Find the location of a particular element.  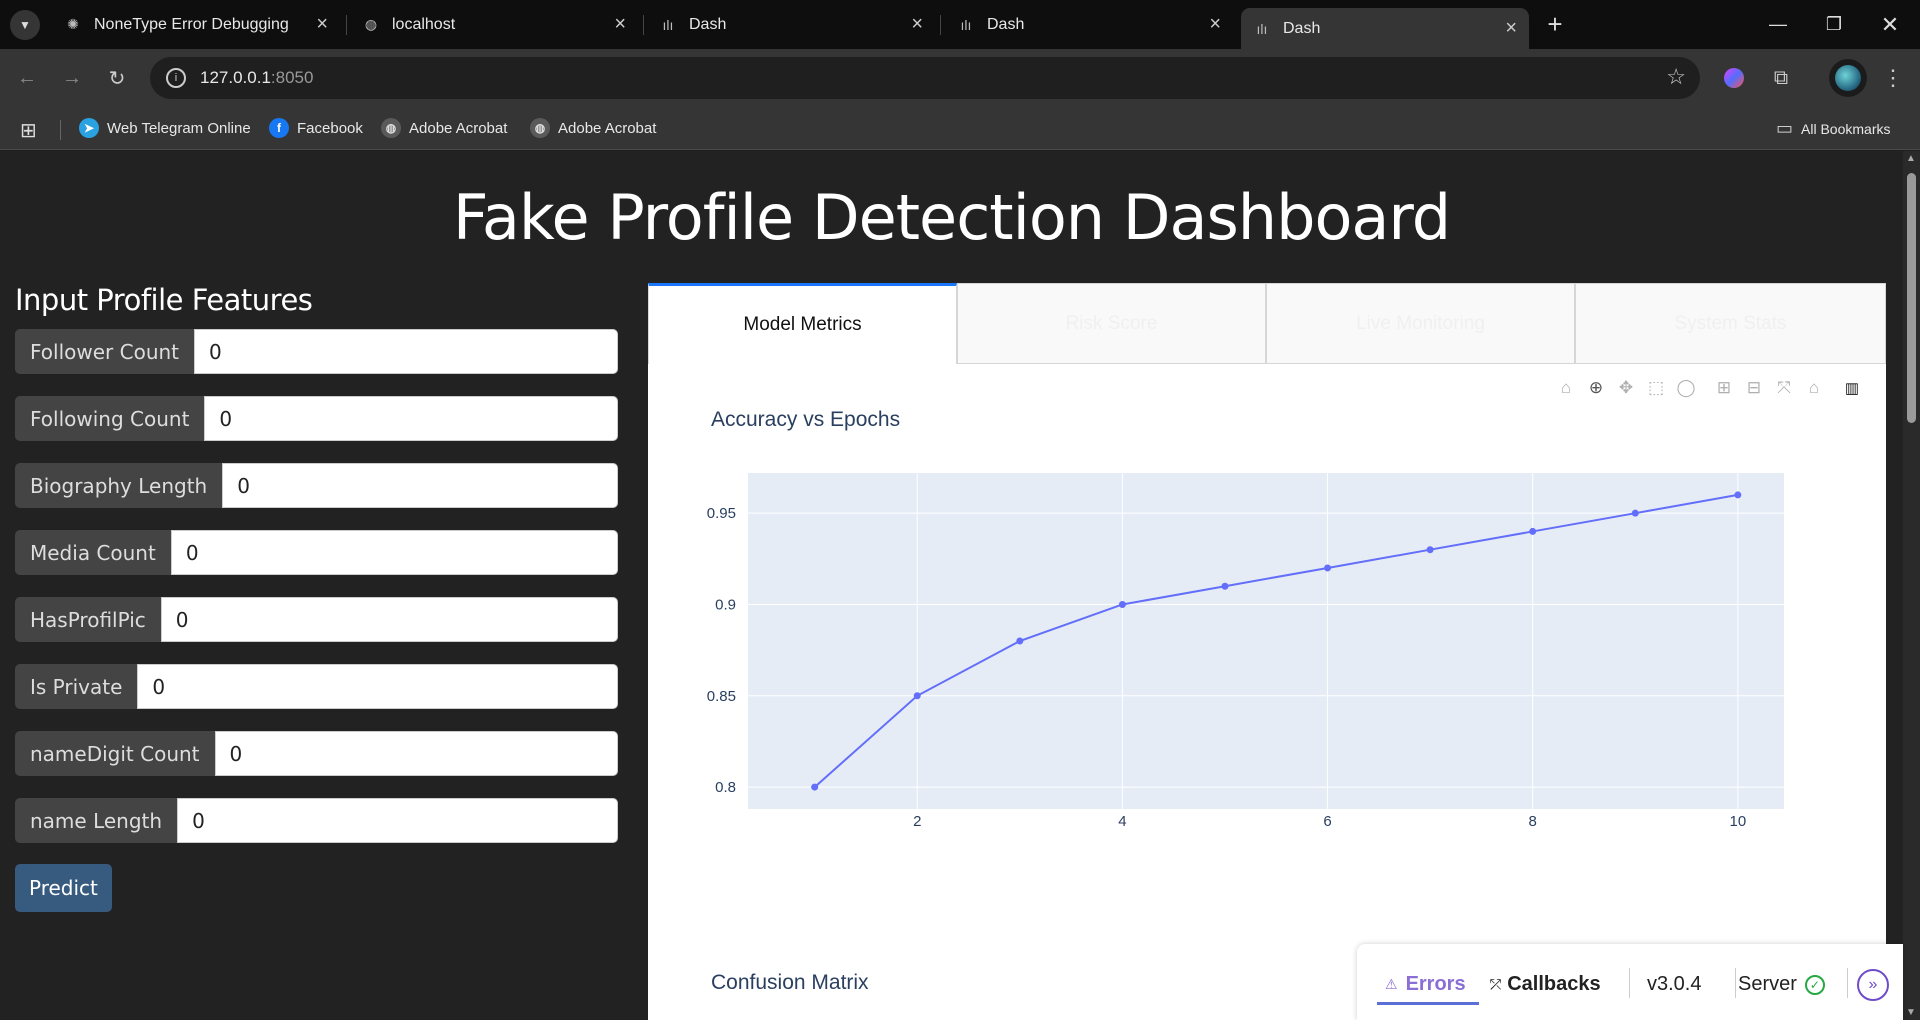

arrow-up-icon: ▲ is located at coordinates (1911, 158).